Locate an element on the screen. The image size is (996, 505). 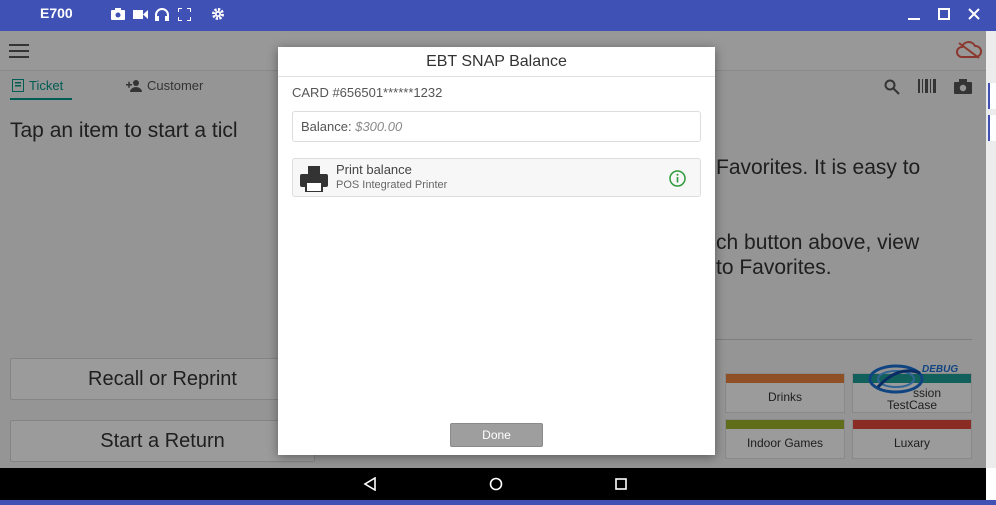
window-bottom-border is located at coordinates (498, 502).